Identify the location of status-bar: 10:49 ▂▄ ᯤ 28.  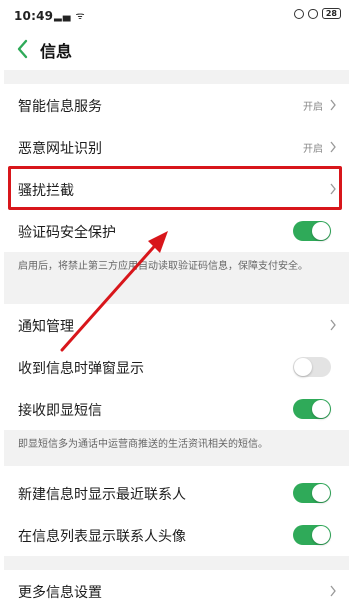
(176, 14).